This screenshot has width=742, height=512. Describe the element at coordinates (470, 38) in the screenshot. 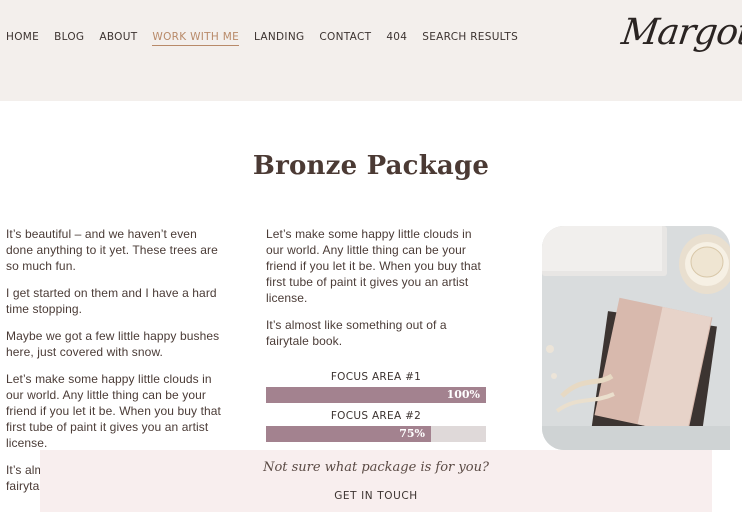

I see `nav-item-search-results: SEARCH RESULTS` at that location.